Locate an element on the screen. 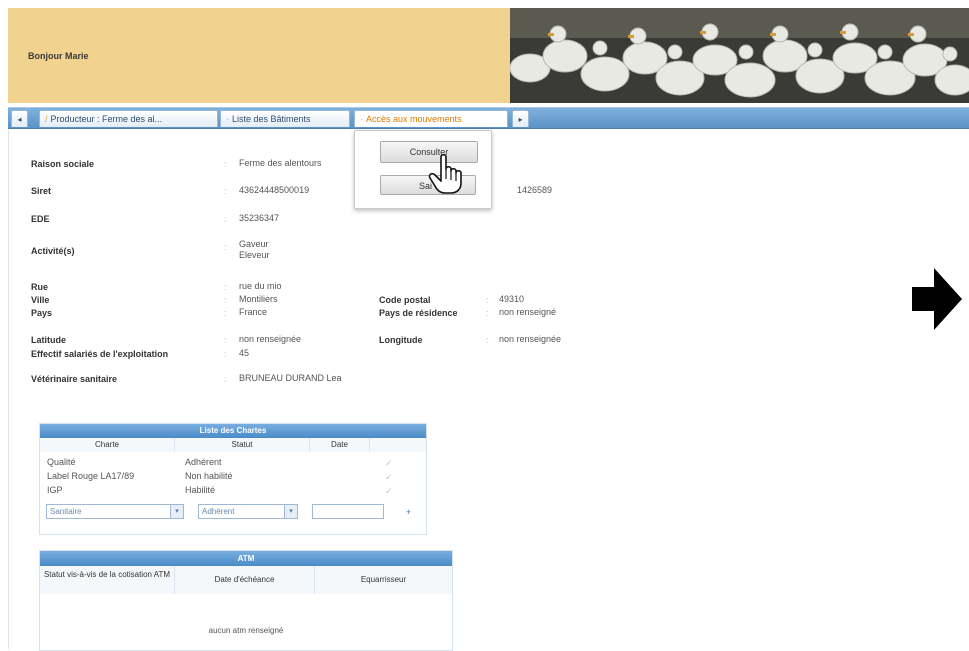 Image resolution: width=969 pixels, height=651 pixels. atm-col-statut: Statut vis-à-vis de la cotisation ATM is located at coordinates (107, 580).